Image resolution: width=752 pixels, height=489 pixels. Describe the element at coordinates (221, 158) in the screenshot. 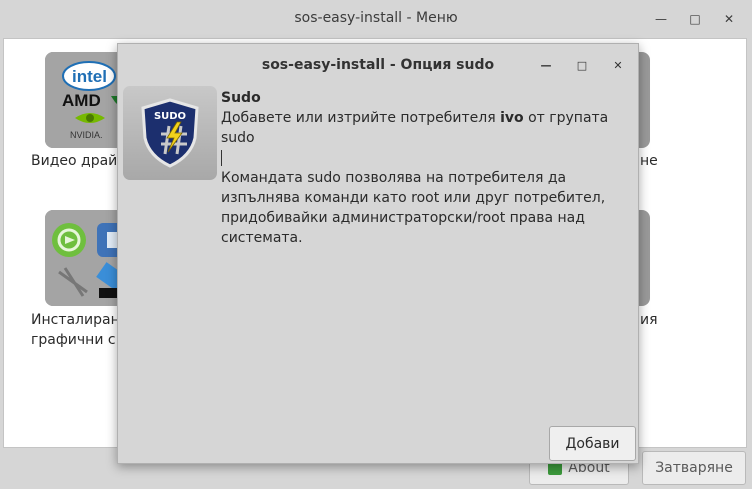

I see `text-cursor` at that location.